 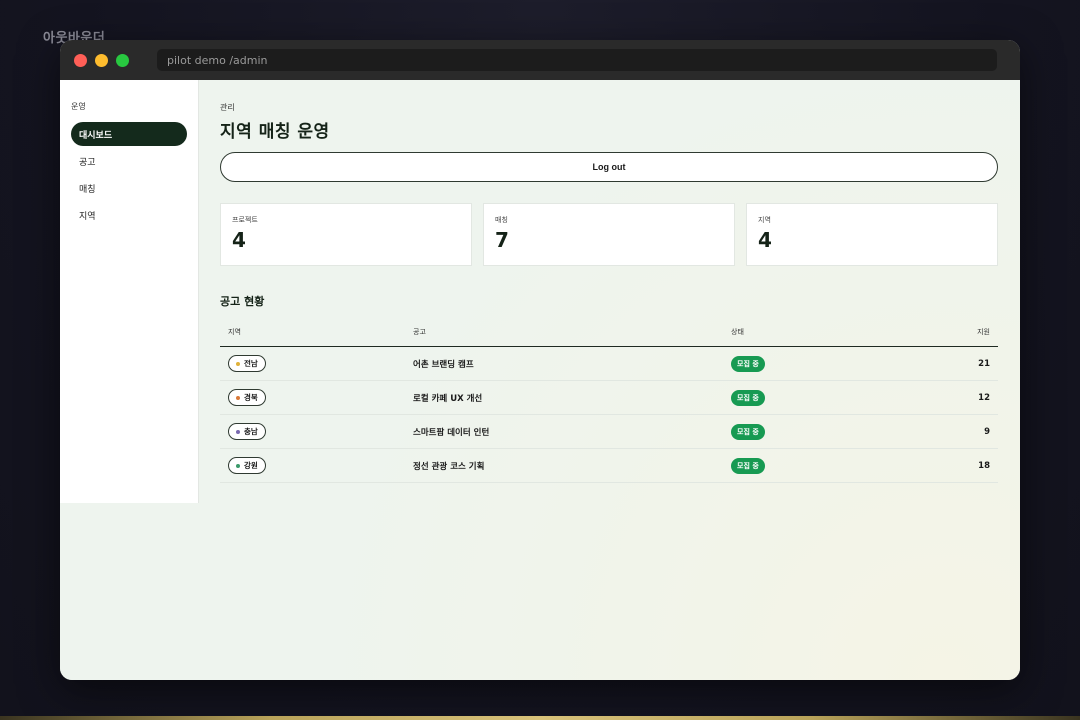 What do you see at coordinates (312, 363) in the screenshot?
I see `region-cell: 전남` at bounding box center [312, 363].